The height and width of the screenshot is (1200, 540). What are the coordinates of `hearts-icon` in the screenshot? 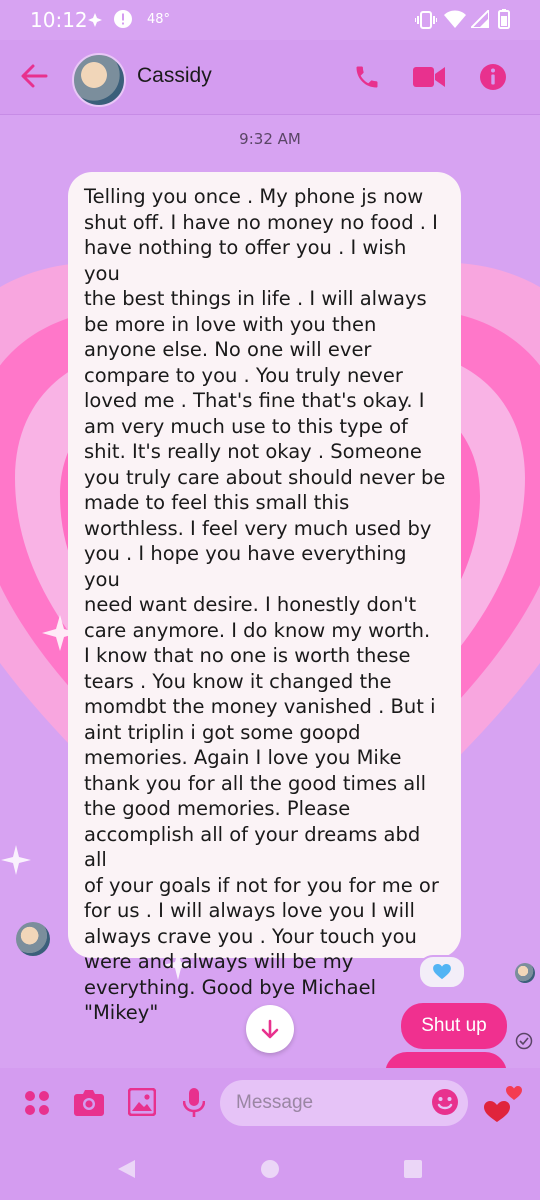 It's located at (505, 1102).